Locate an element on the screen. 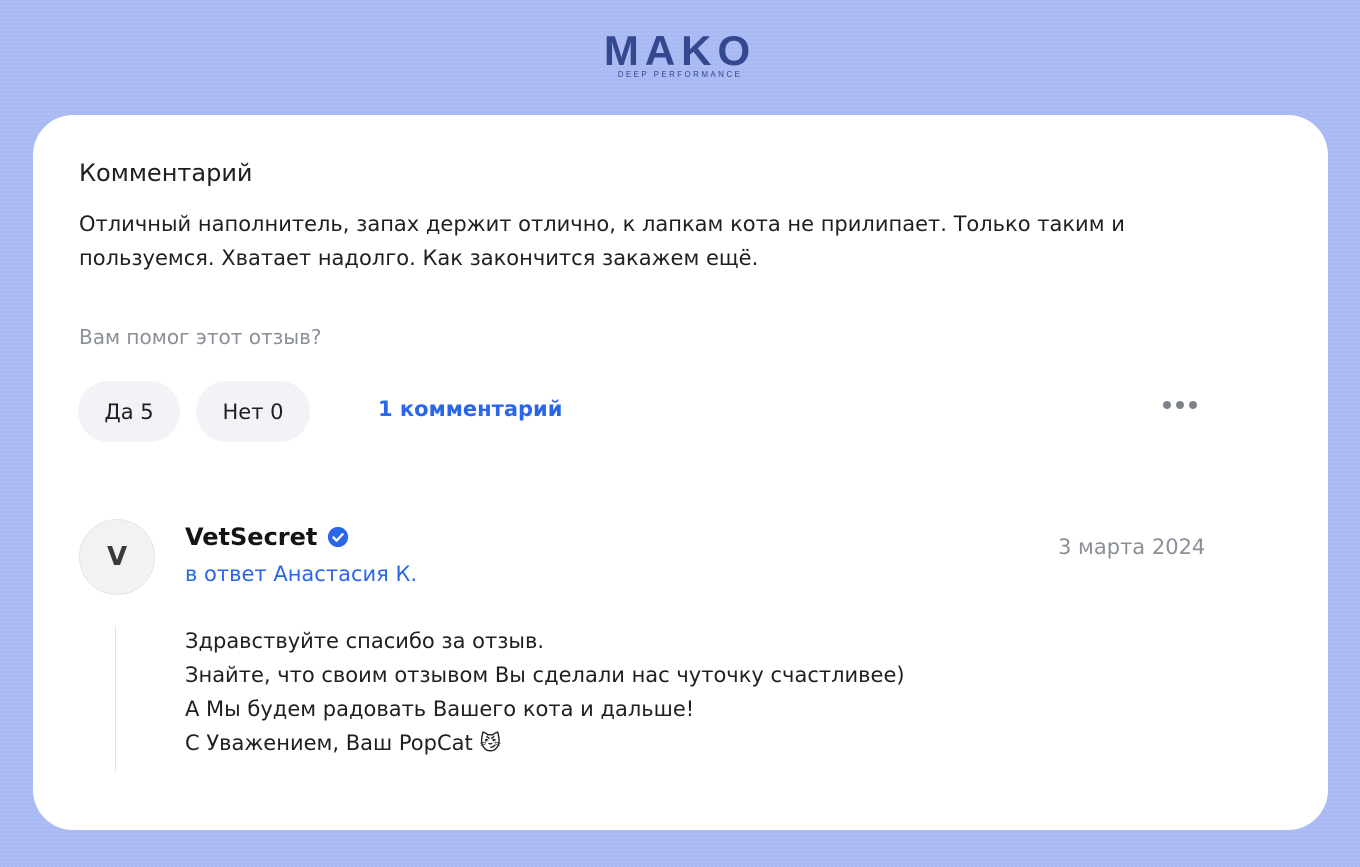  more-options-icon is located at coordinates (1180, 405).